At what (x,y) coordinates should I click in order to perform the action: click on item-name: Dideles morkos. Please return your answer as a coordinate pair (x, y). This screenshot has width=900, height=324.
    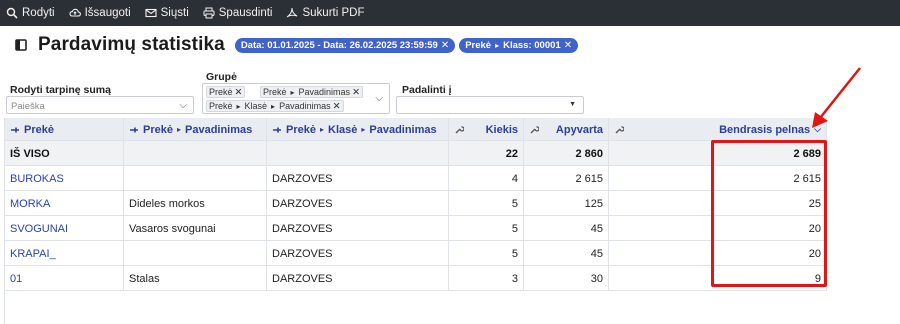
    Looking at the image, I should click on (195, 203).